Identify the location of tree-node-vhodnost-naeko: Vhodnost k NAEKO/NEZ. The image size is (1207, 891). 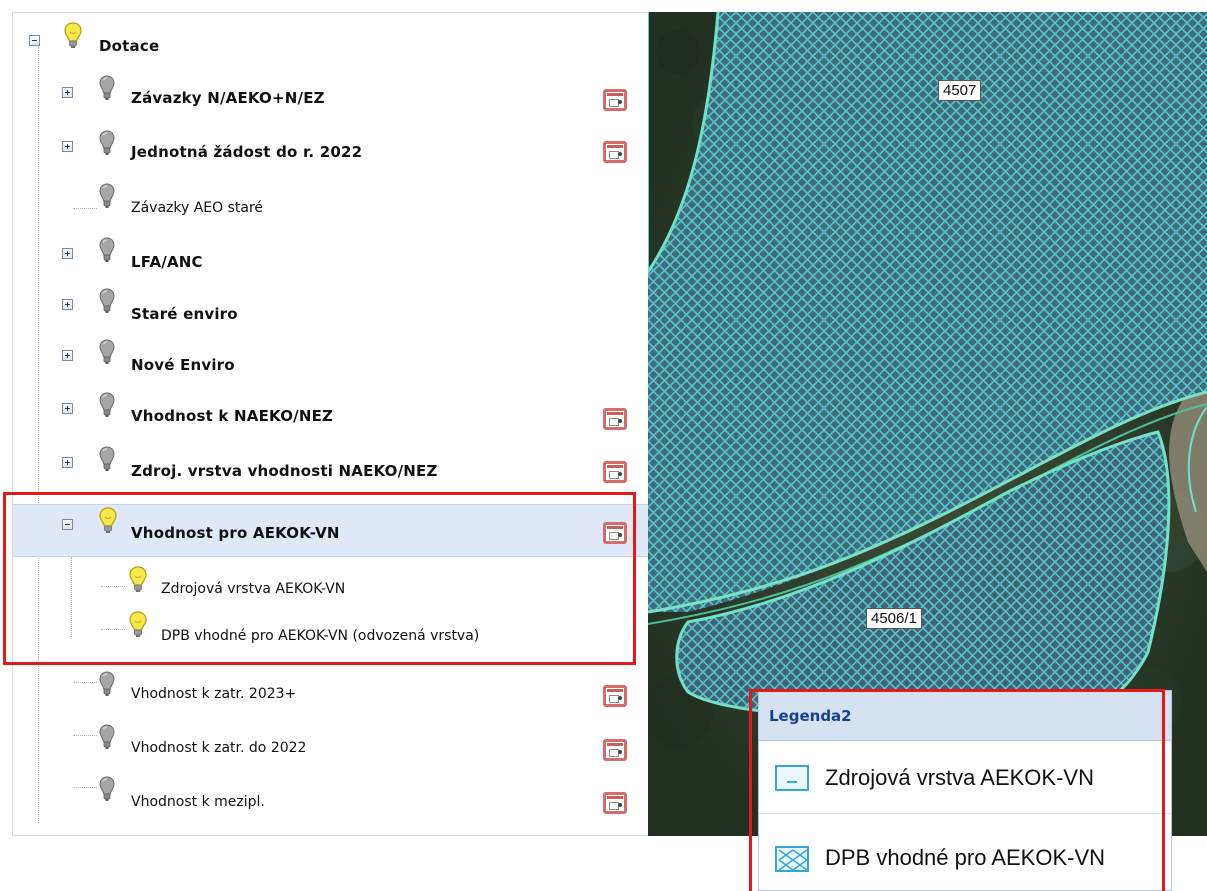
(331, 416).